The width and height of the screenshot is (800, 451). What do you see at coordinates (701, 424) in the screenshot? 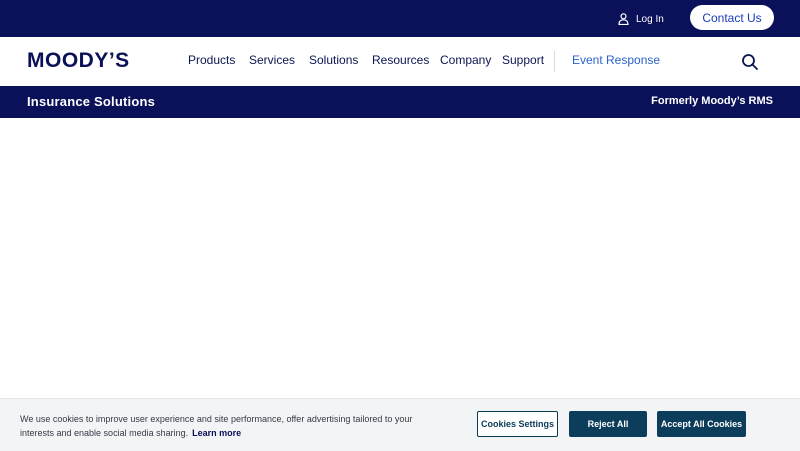
I see `accept-all-cookies-button: Accept All Cookies` at bounding box center [701, 424].